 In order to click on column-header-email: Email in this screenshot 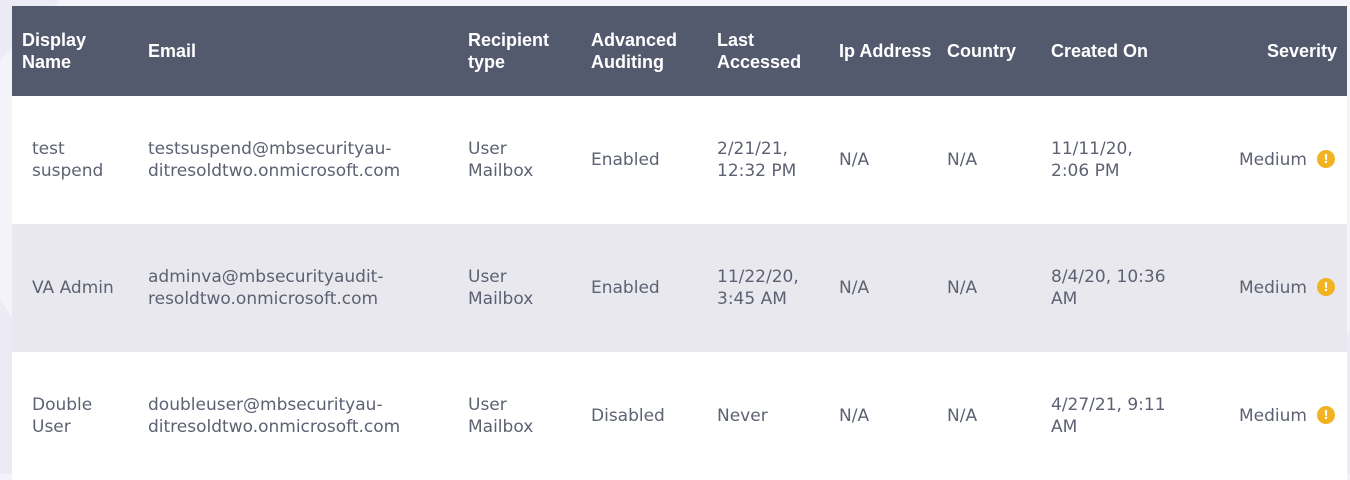, I will do `click(298, 51)`.